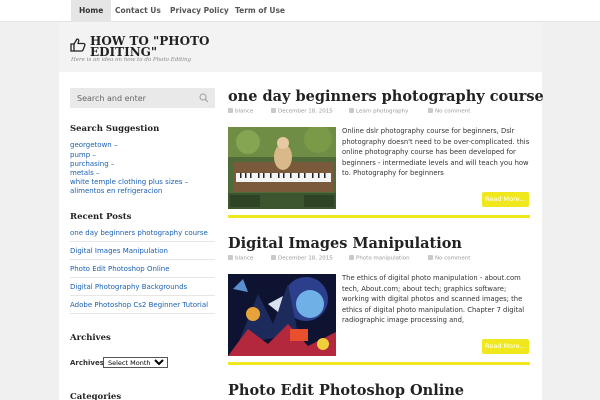 This screenshot has height=400, width=600. Describe the element at coordinates (282, 315) in the screenshot. I see `post-thumbnail-manipulation` at that location.